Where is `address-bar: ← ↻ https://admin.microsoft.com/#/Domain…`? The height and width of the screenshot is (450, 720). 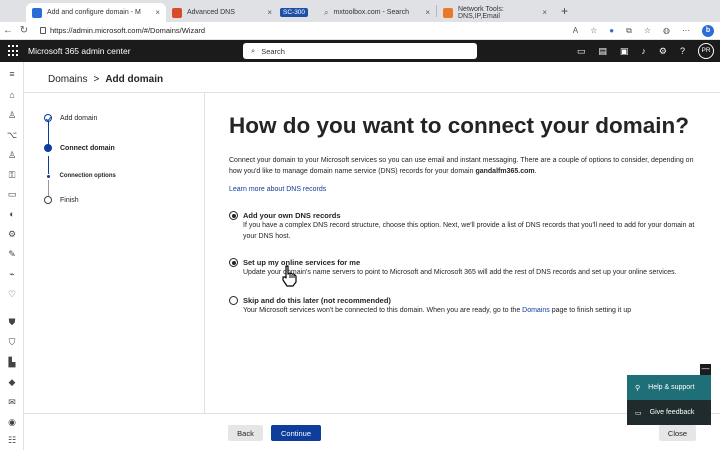 address-bar: ← ↻ https://admin.microsoft.com/#/Domain… is located at coordinates (360, 31).